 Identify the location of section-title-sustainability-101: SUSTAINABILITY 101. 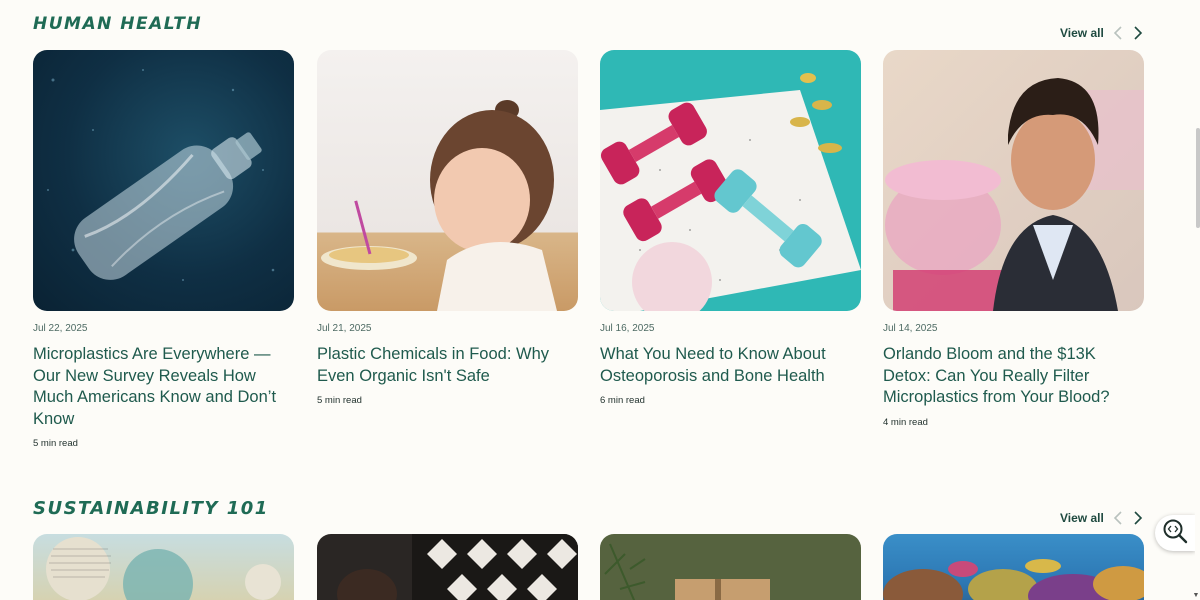
(151, 508).